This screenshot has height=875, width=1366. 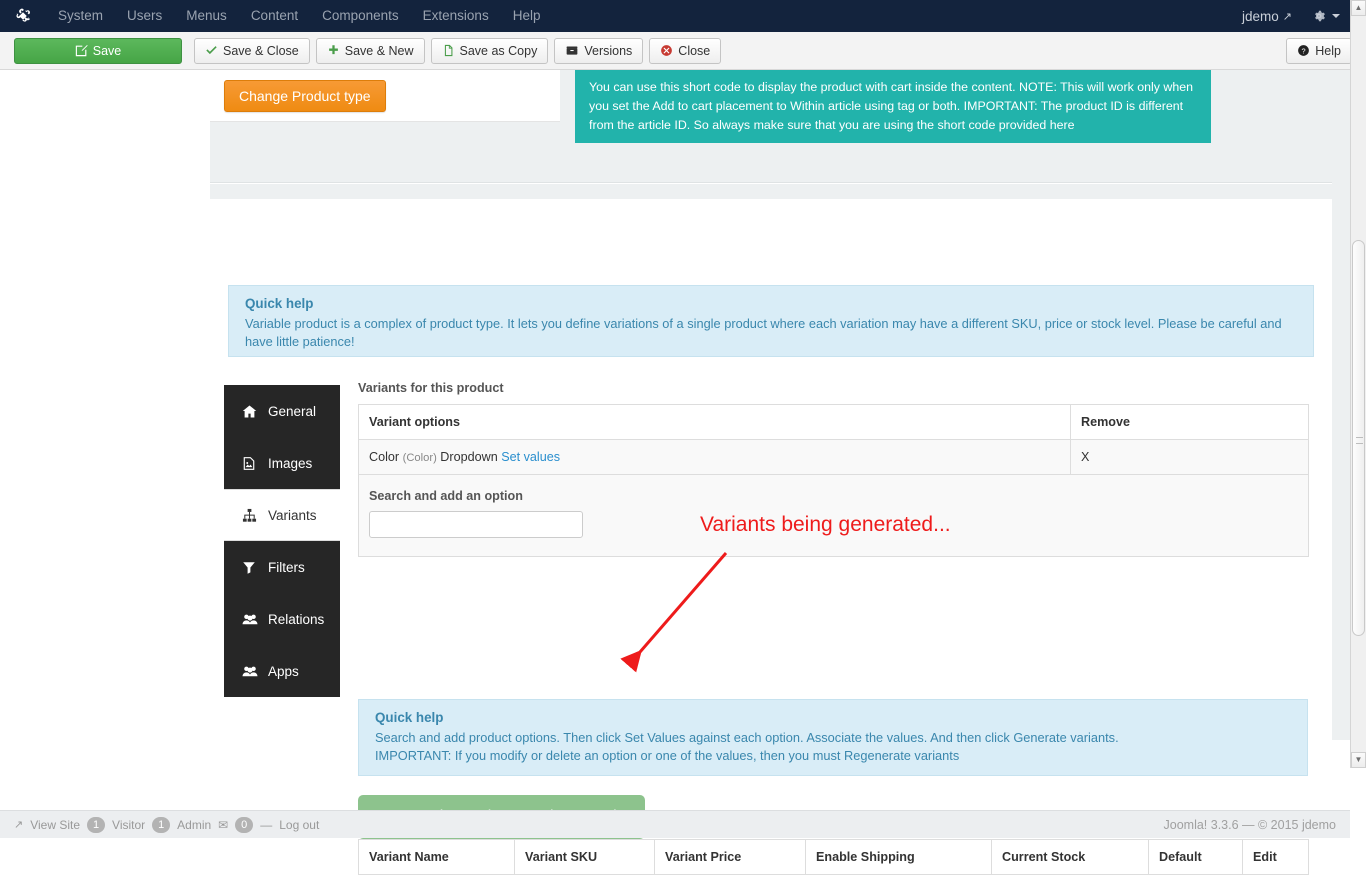 I want to click on variants-heading: Variants for this product, so click(x=431, y=388).